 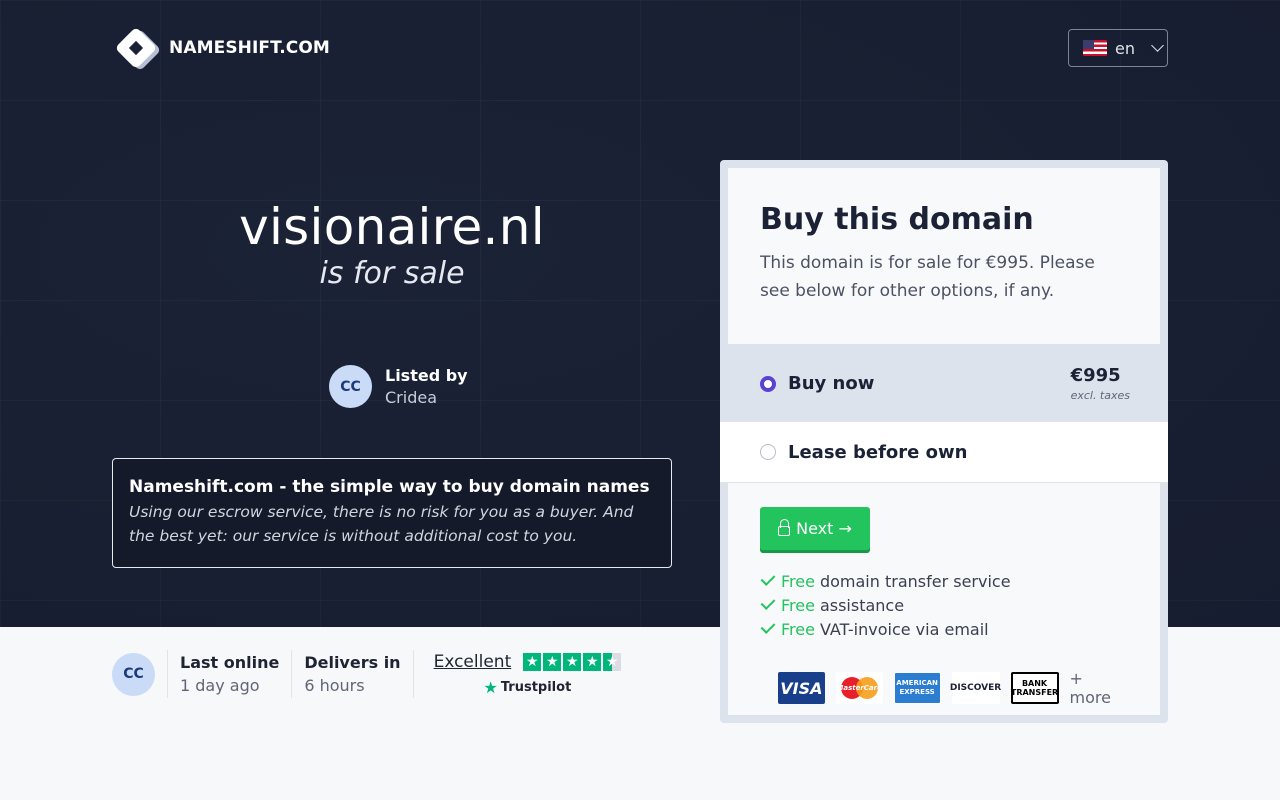 I want to click on brand-logo: NAMESHIFT.COM, so click(x=221, y=48).